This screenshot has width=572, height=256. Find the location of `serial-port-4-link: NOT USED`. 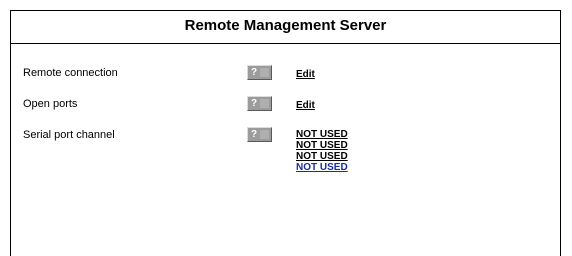

serial-port-4-link: NOT USED is located at coordinates (322, 167).